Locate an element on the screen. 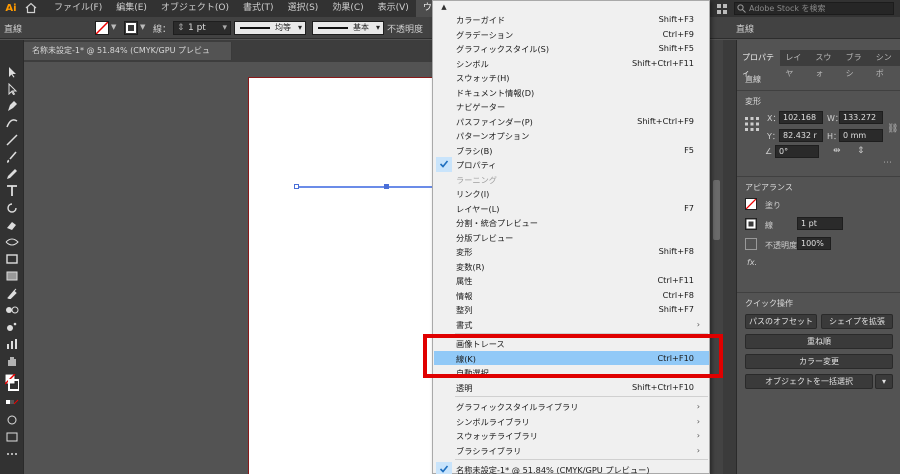 Image resolution: width=900 pixels, height=474 pixels. fill-swatch is located at coordinates (102, 28).